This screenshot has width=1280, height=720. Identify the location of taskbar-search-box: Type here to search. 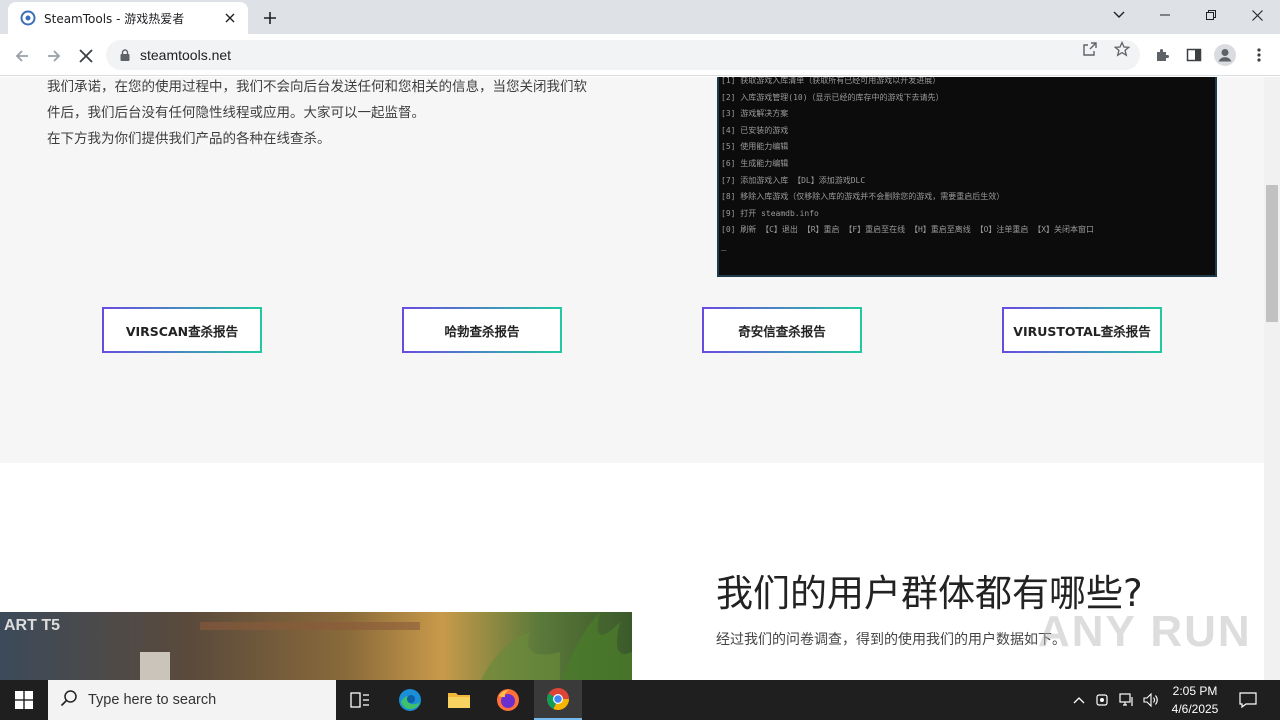
(192, 700).